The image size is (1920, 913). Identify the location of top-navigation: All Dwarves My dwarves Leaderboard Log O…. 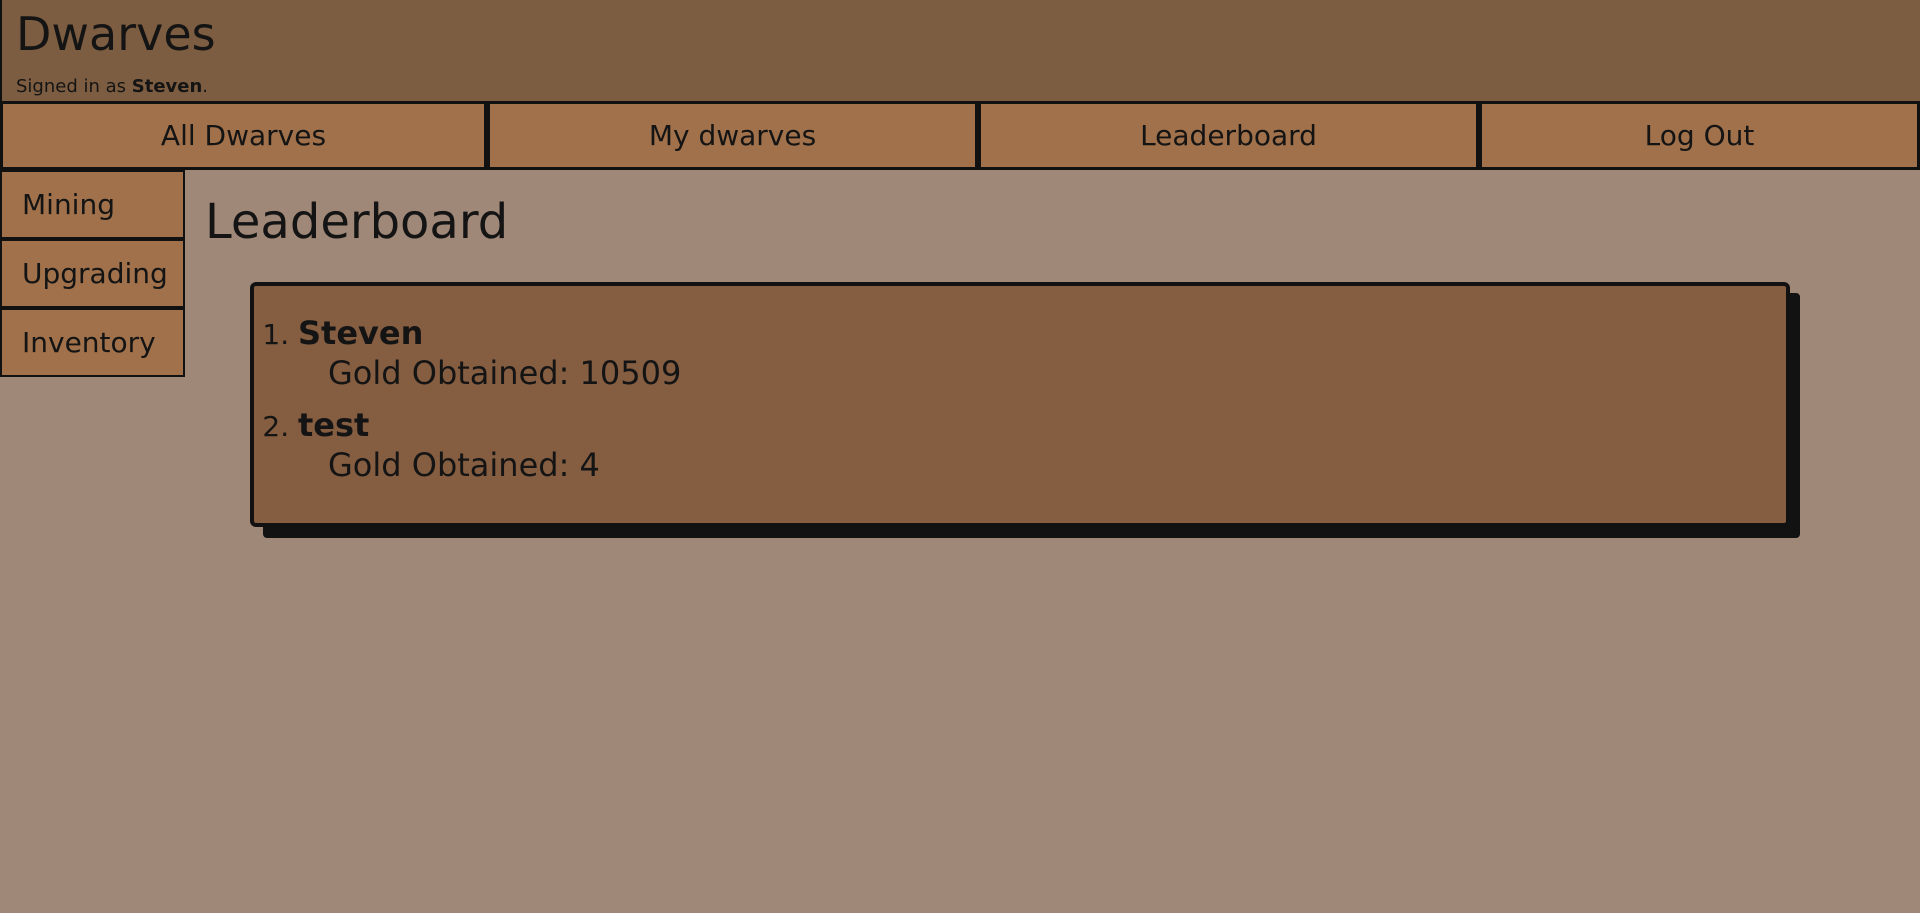
(960, 135).